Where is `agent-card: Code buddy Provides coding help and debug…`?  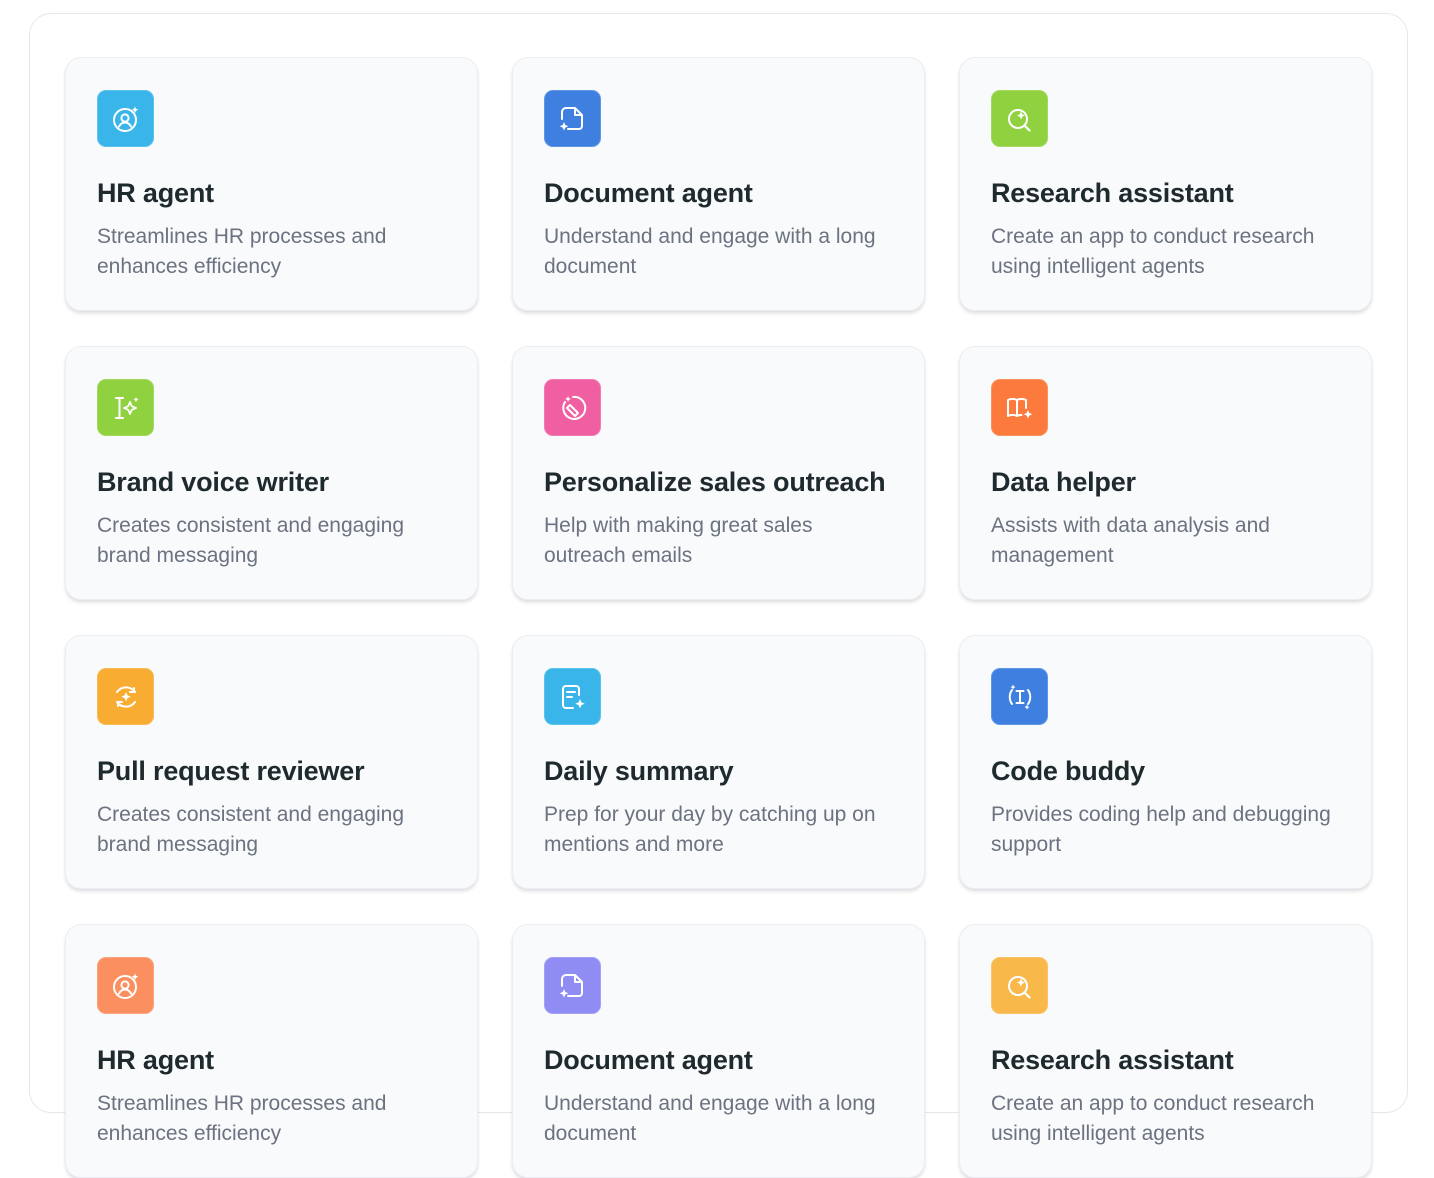
agent-card: Code buddy Provides coding help and debug… is located at coordinates (1165, 762).